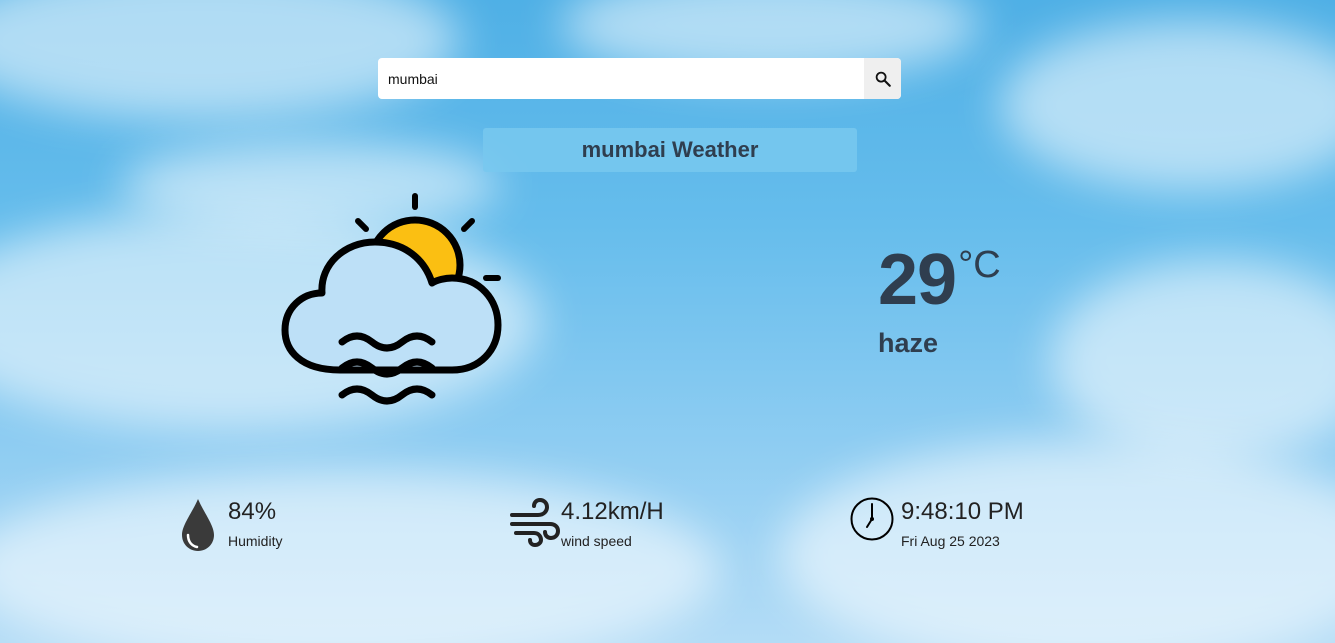 Image resolution: width=1335 pixels, height=643 pixels. I want to click on temperature-row: 29 °C, so click(939, 280).